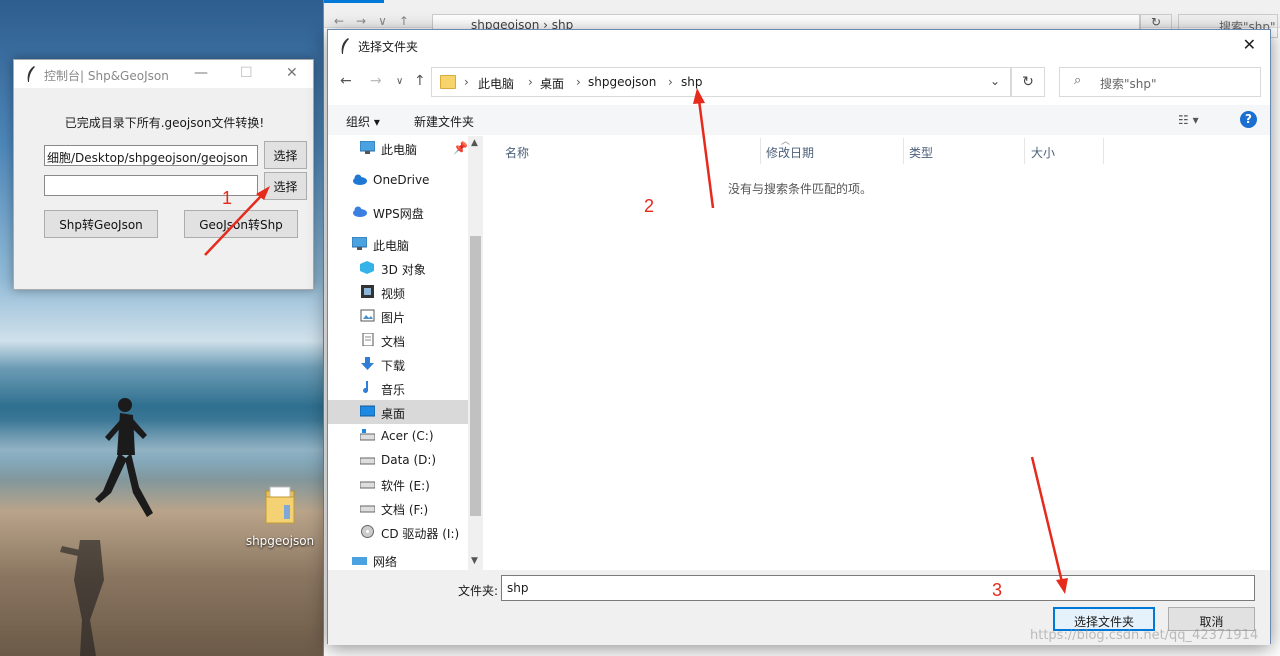 This screenshot has width=1280, height=656. I want to click on tk-status-message: 已完成目录下所有.geojson文件转换!, so click(164, 123).